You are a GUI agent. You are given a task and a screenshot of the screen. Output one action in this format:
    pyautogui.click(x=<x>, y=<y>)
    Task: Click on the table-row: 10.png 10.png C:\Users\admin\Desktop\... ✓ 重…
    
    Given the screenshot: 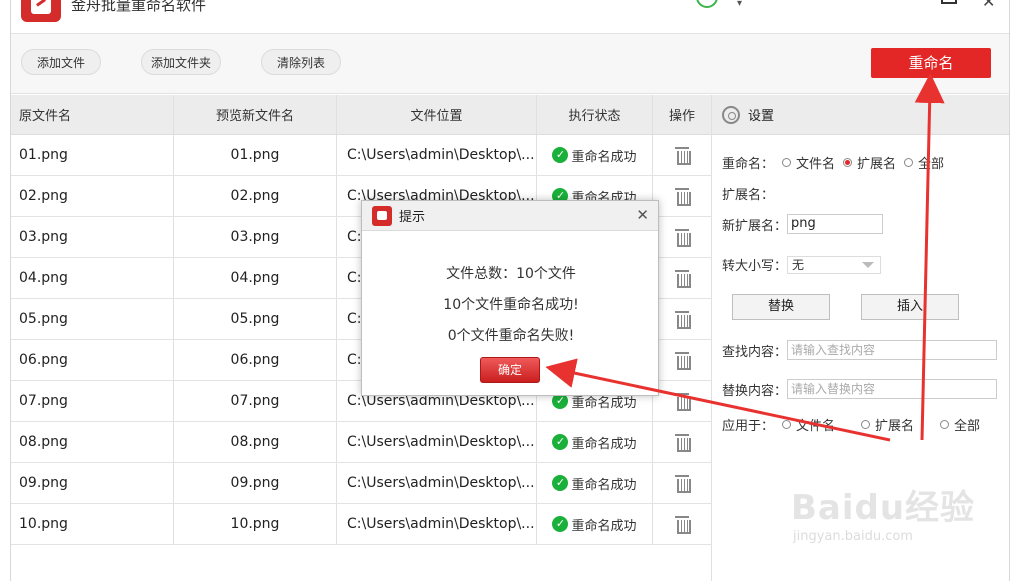 What is the action you would take?
    pyautogui.click(x=361, y=524)
    